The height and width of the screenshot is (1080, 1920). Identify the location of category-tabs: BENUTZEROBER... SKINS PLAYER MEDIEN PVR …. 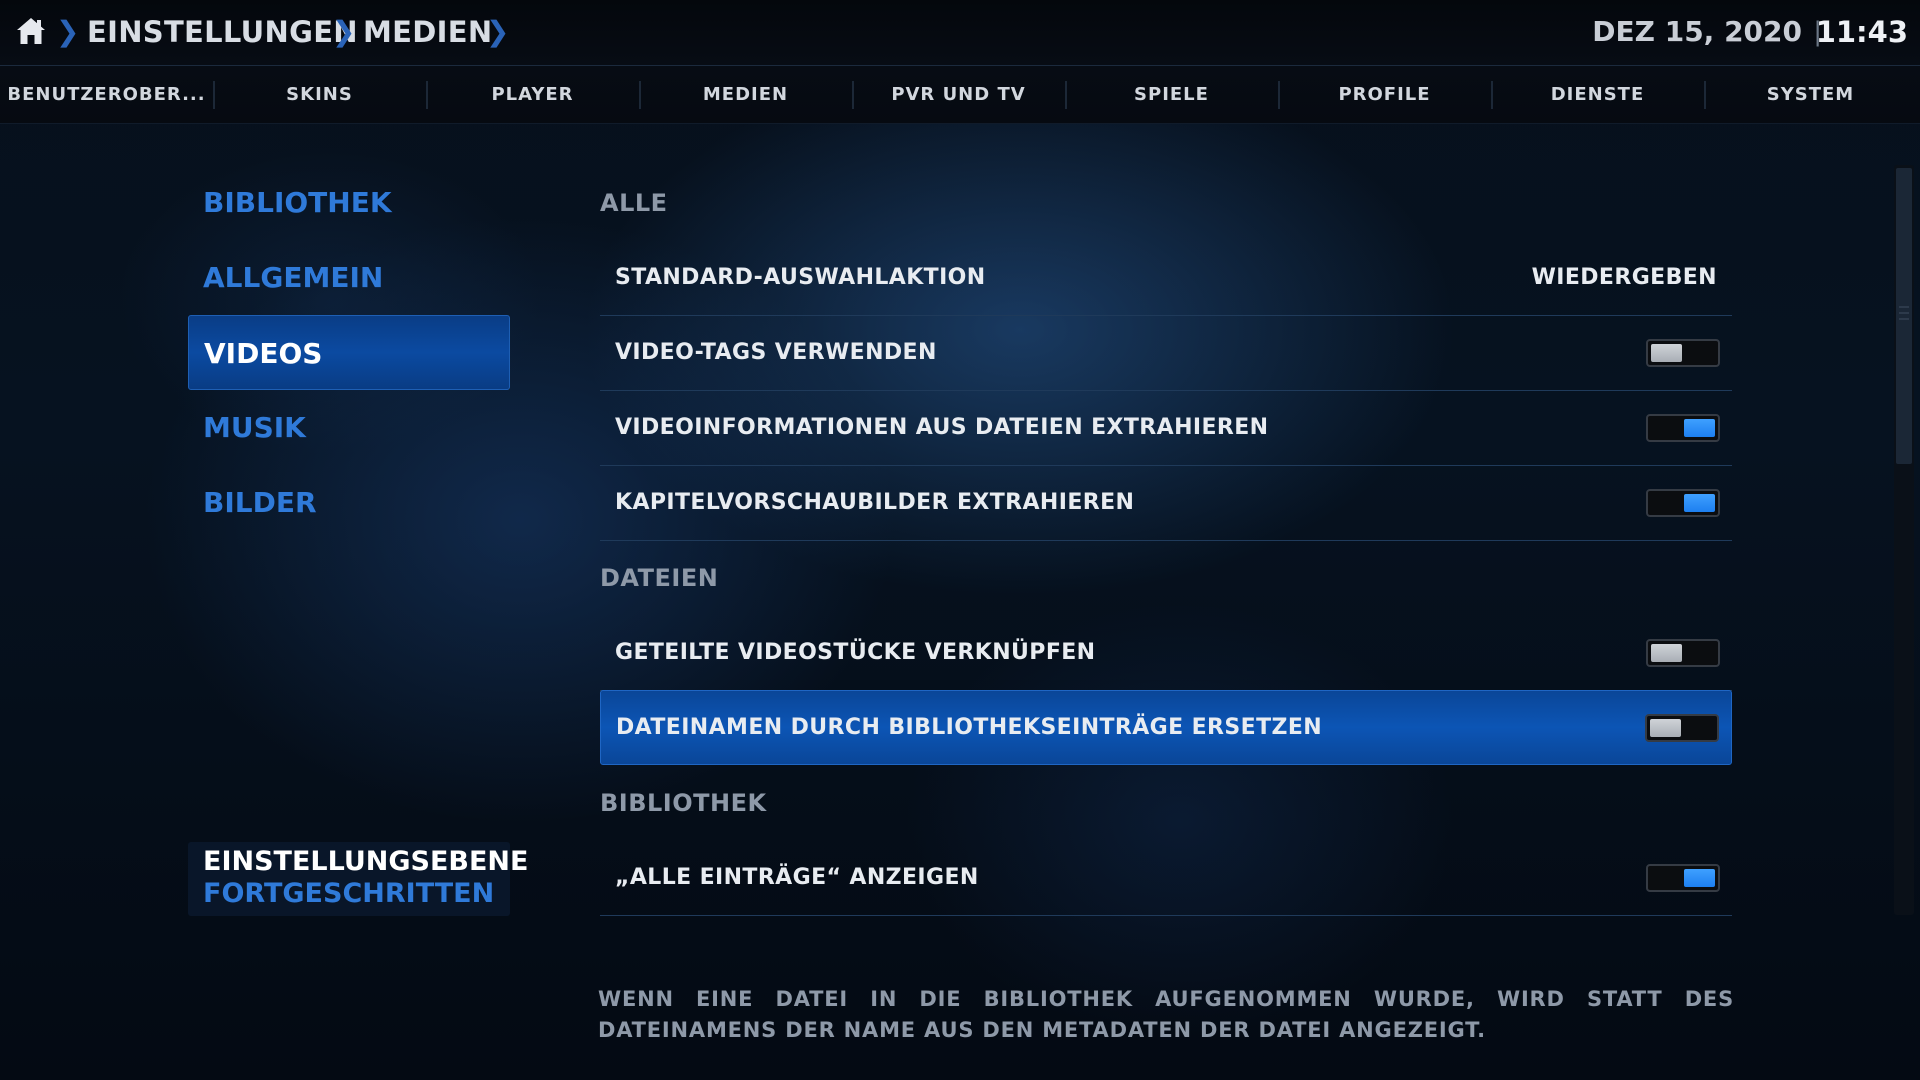
(960, 95).